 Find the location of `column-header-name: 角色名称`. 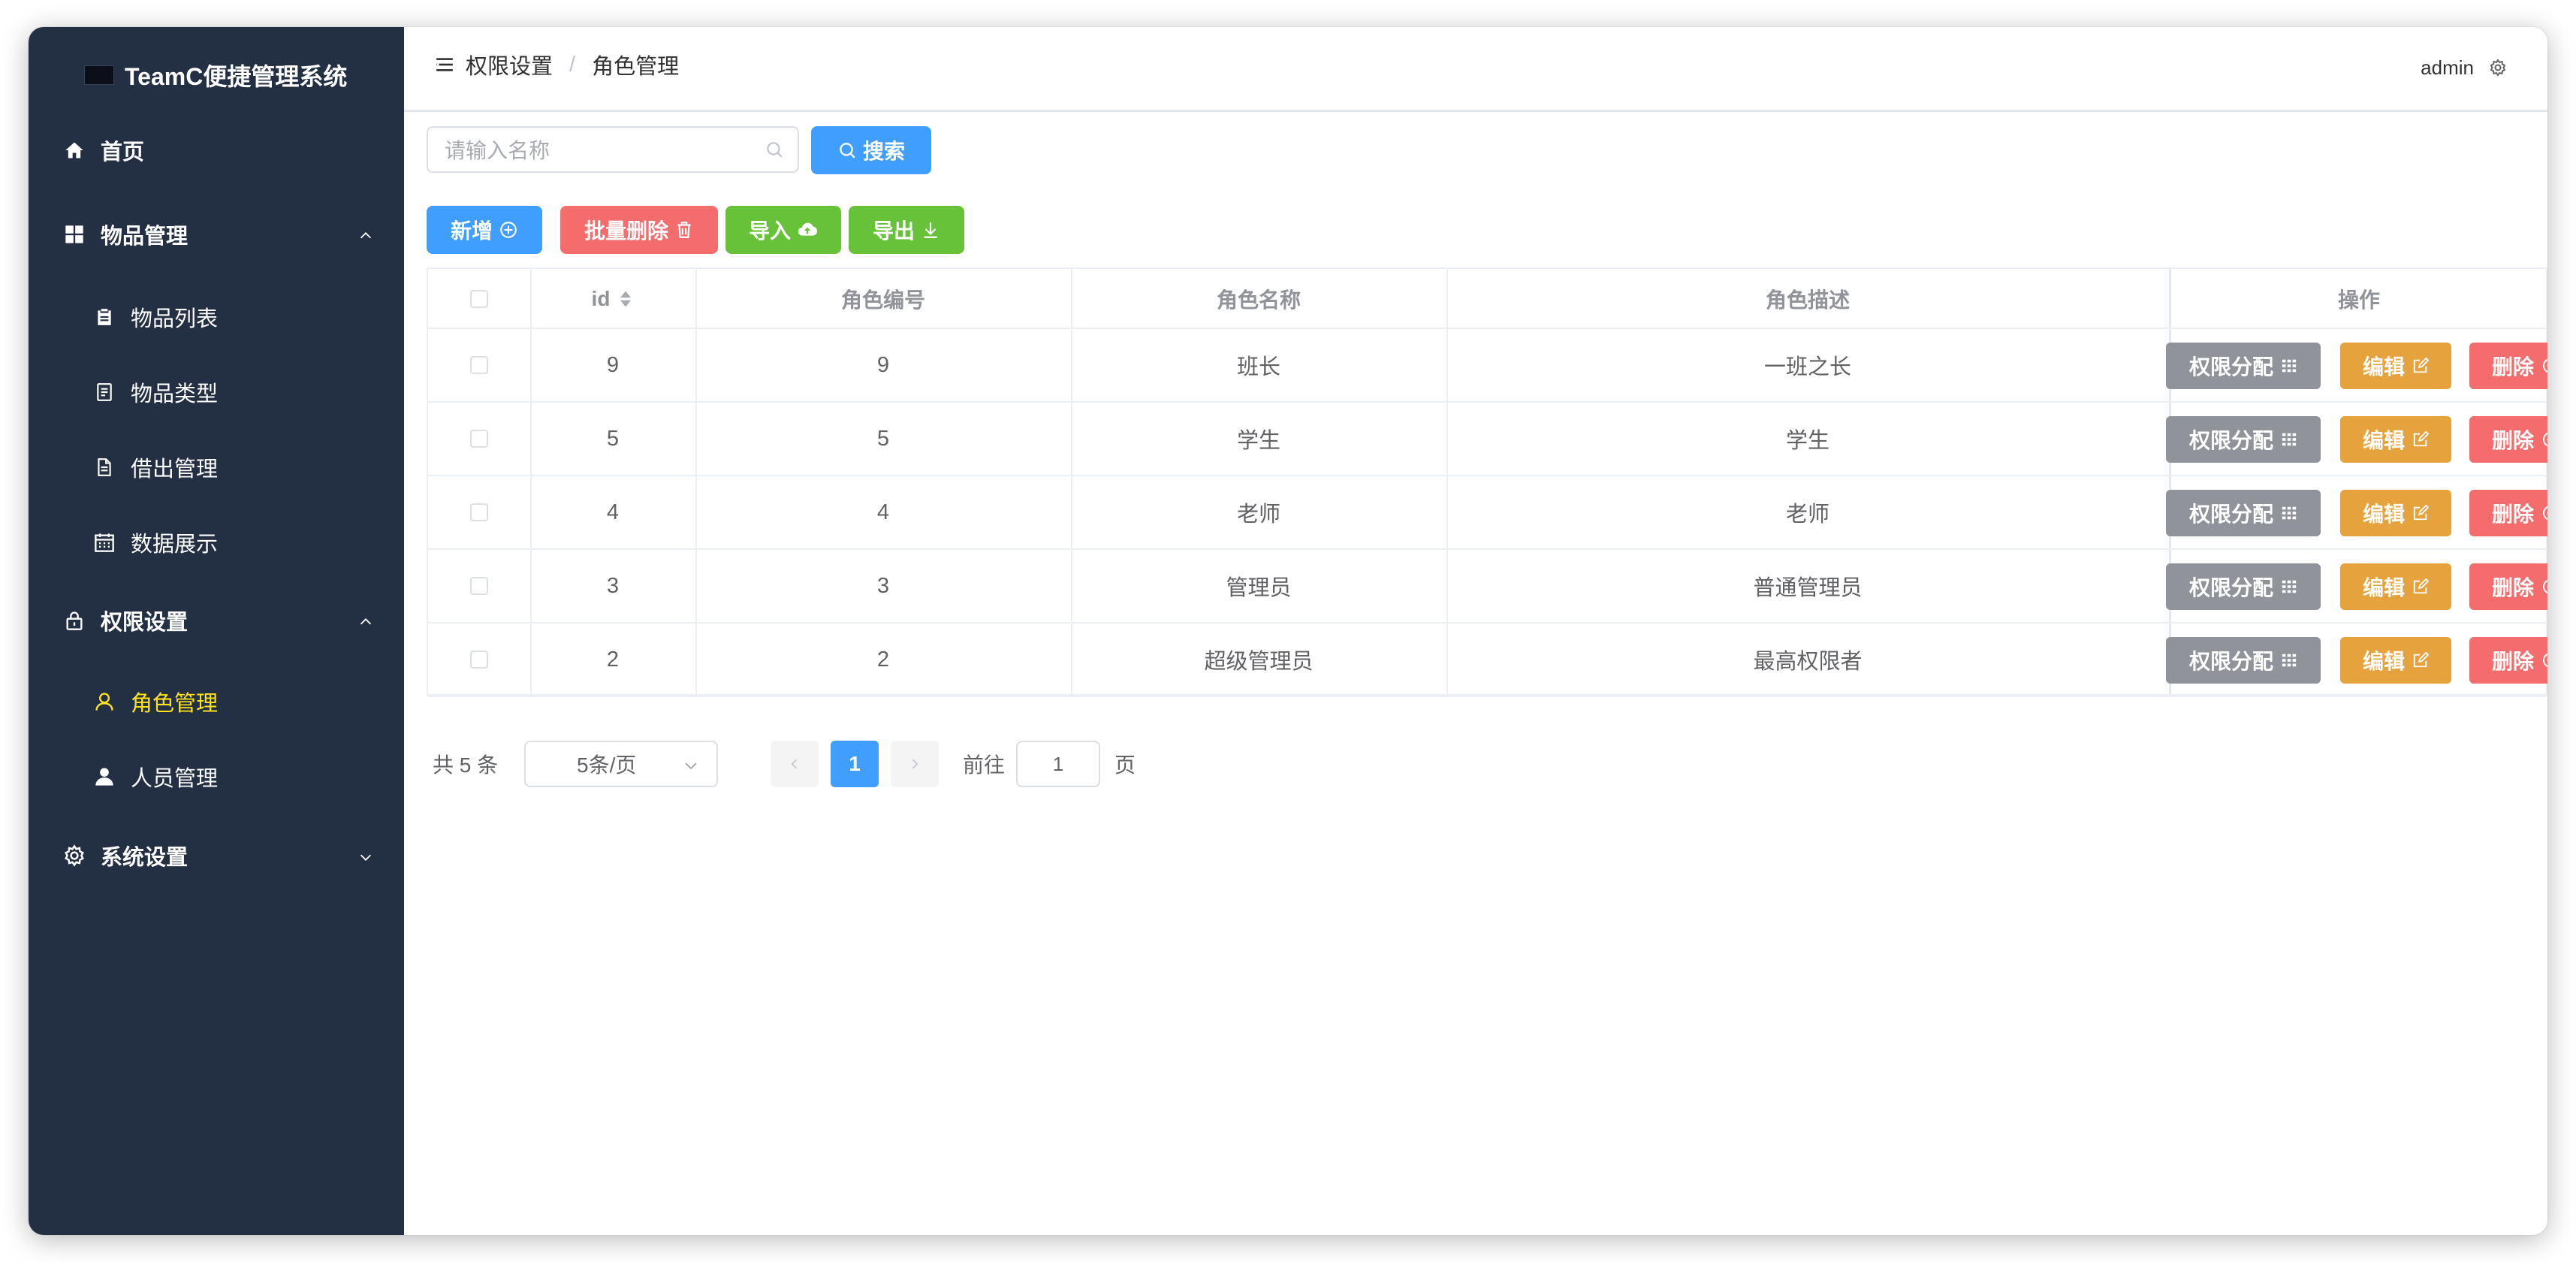

column-header-name: 角色名称 is located at coordinates (1258, 300).